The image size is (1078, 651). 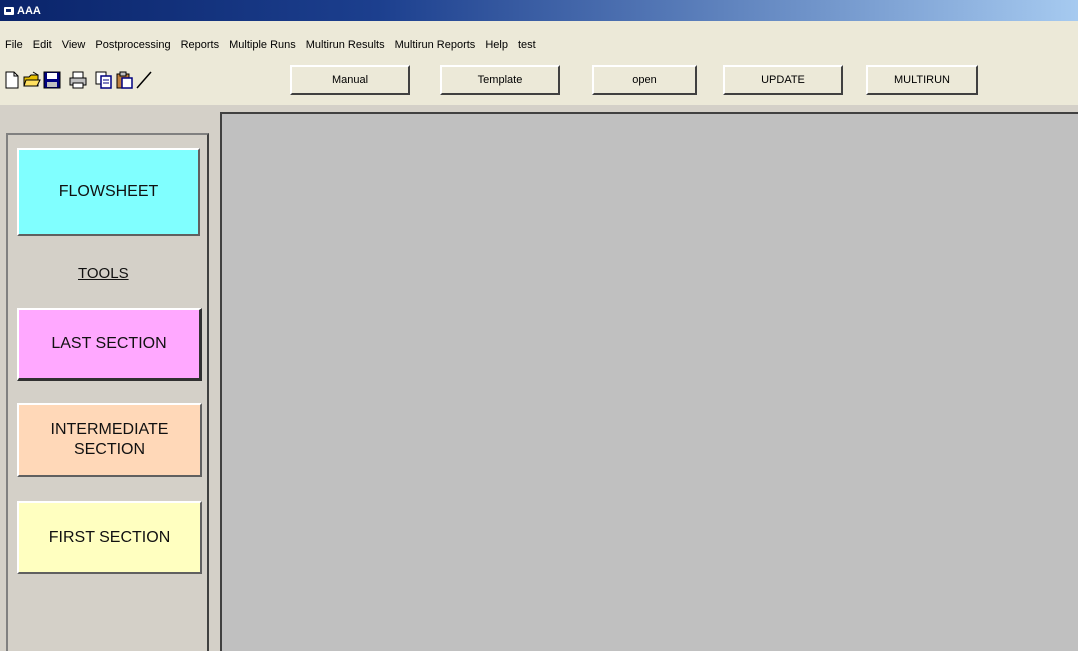 I want to click on first-section-button: FIRST SECTION, so click(x=109, y=537).